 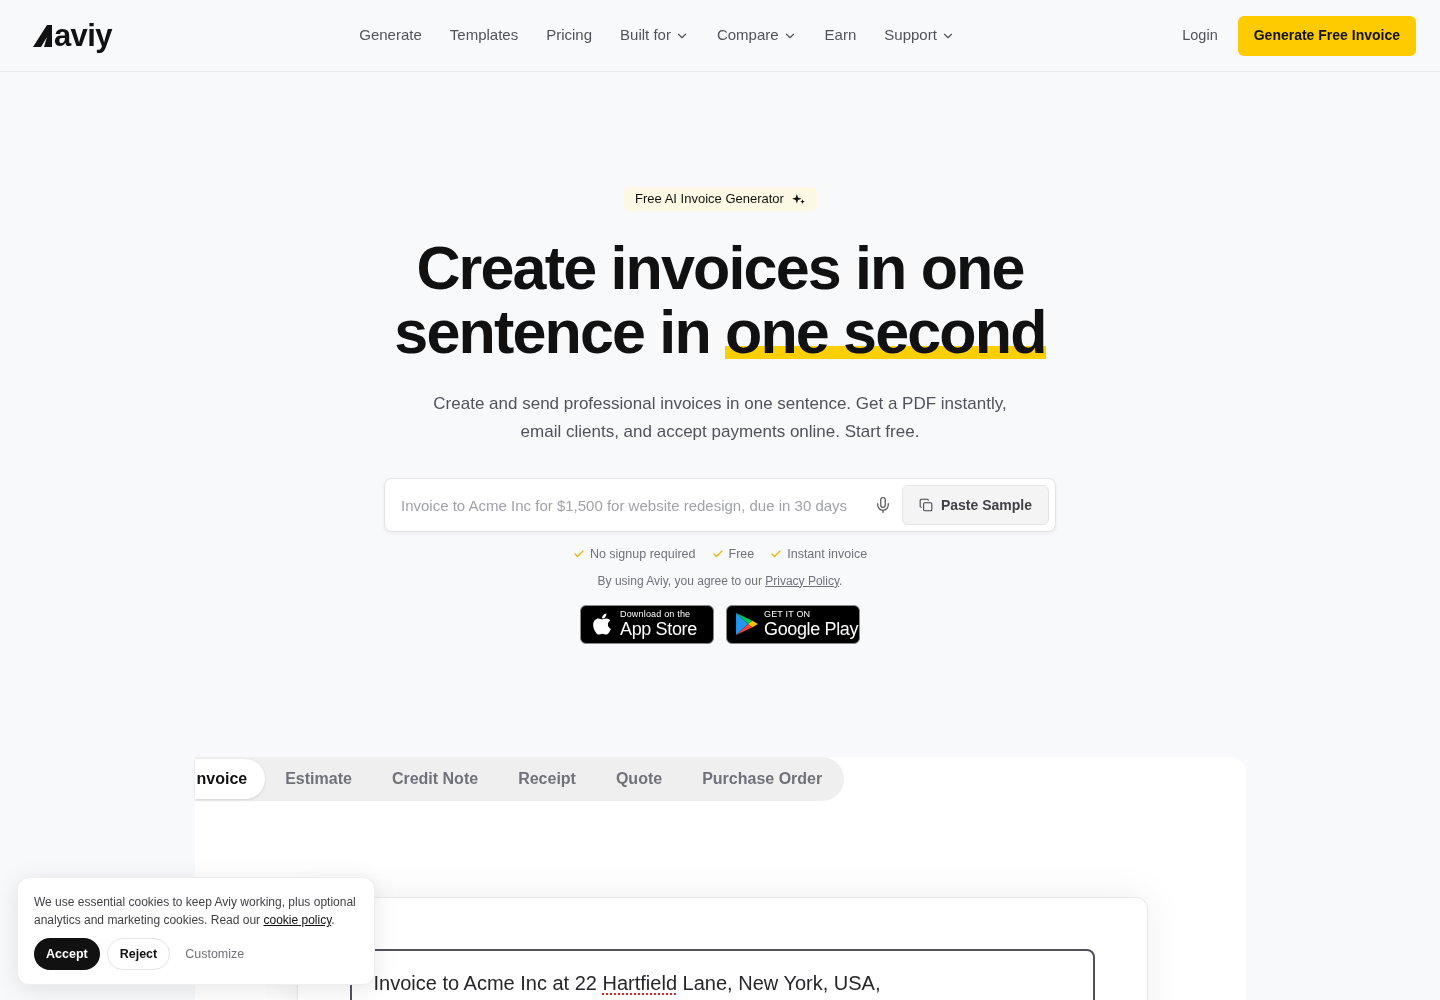 I want to click on play-triangle-icon, so click(x=747, y=624).